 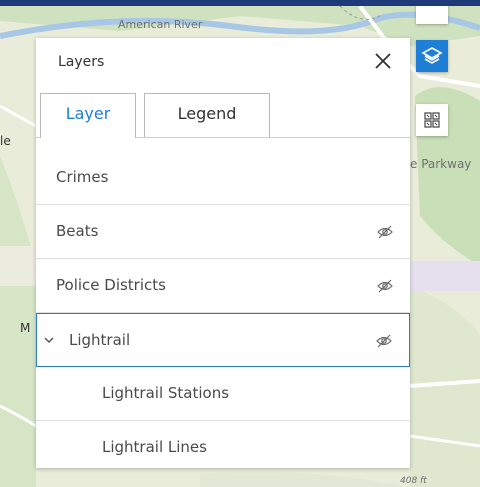 I want to click on tab-layer: Layer, so click(x=88, y=115).